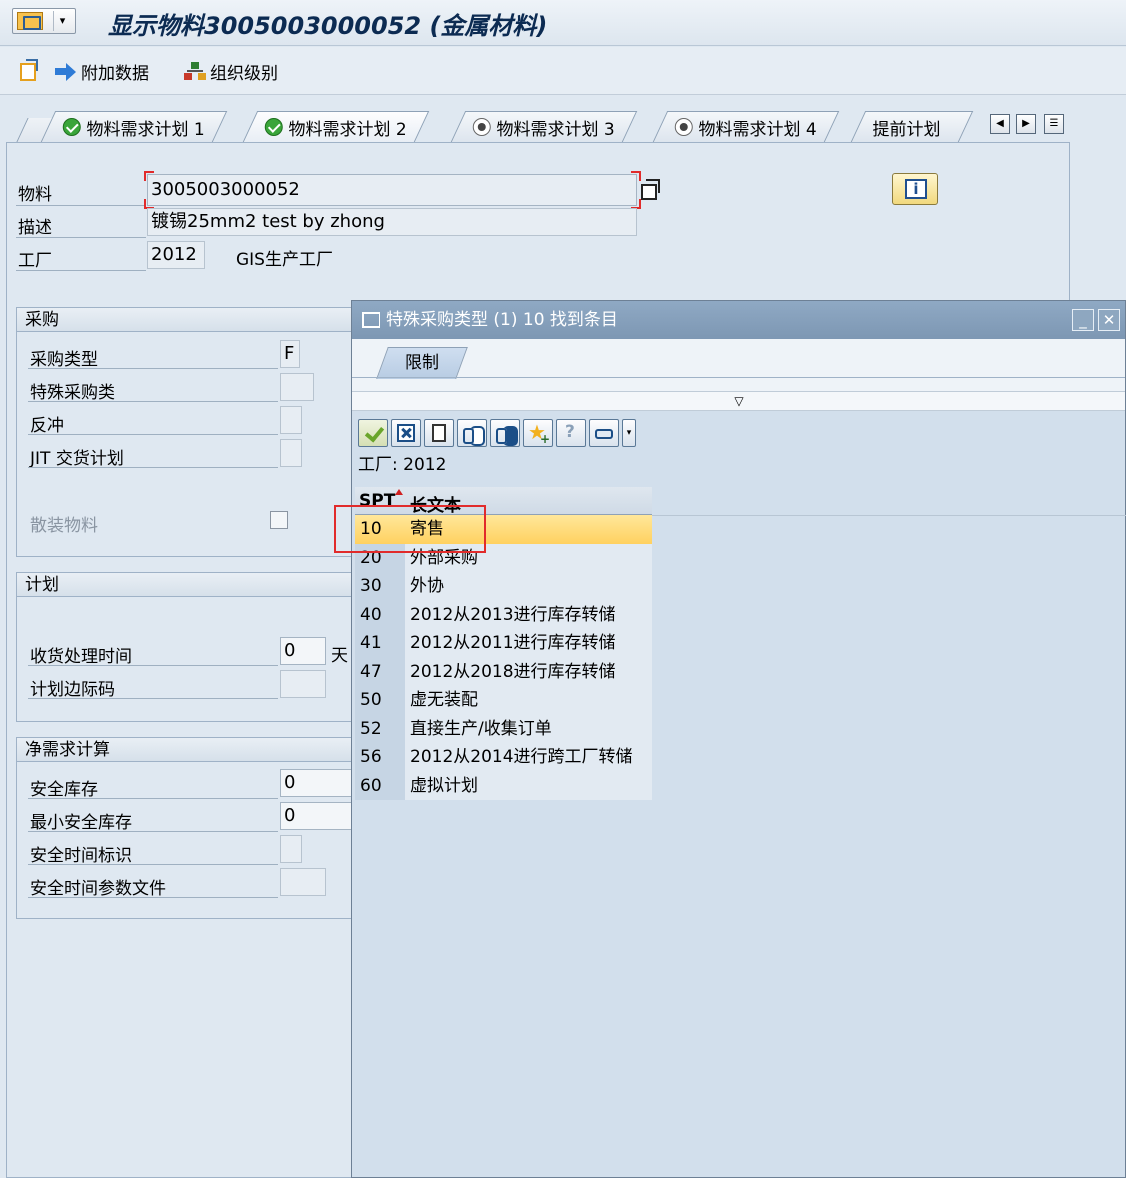 The width and height of the screenshot is (1126, 1178). I want to click on restrictions-collapse-bar: ▽, so click(738, 401).